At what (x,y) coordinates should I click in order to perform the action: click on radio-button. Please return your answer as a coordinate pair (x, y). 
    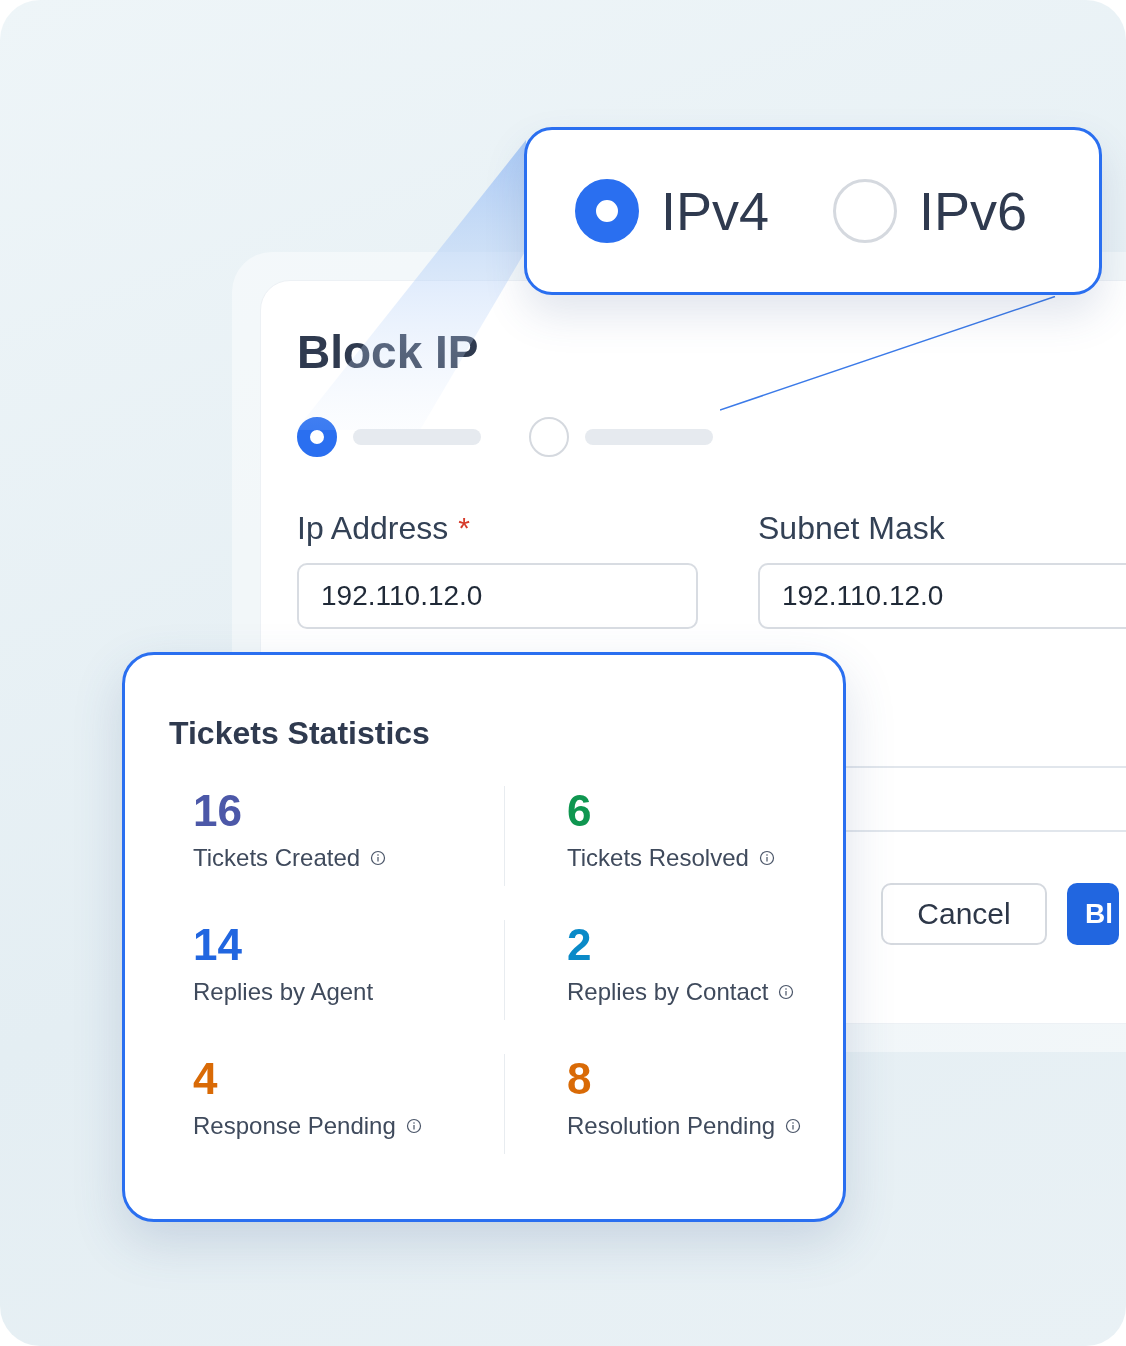
    Looking at the image, I should click on (607, 211).